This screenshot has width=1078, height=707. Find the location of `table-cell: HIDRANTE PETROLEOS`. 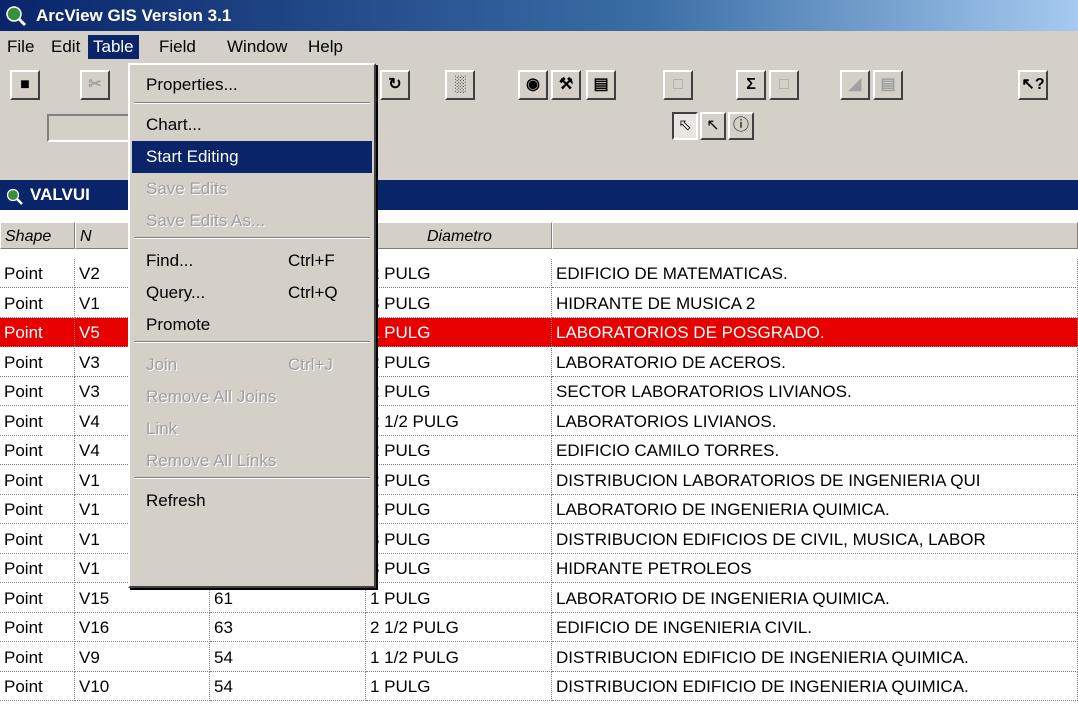

table-cell: HIDRANTE PETROLEOS is located at coordinates (815, 568).